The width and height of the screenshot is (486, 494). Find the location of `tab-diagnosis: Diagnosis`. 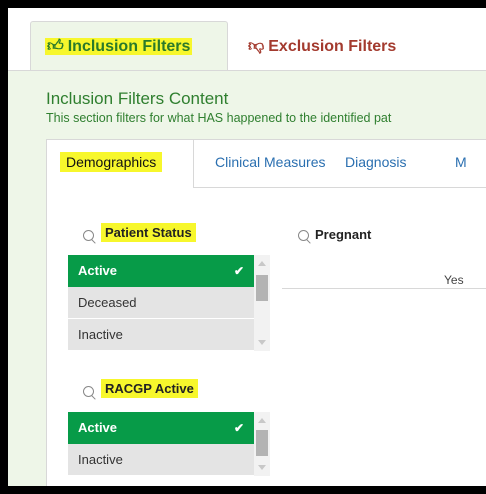

tab-diagnosis: Diagnosis is located at coordinates (375, 162).